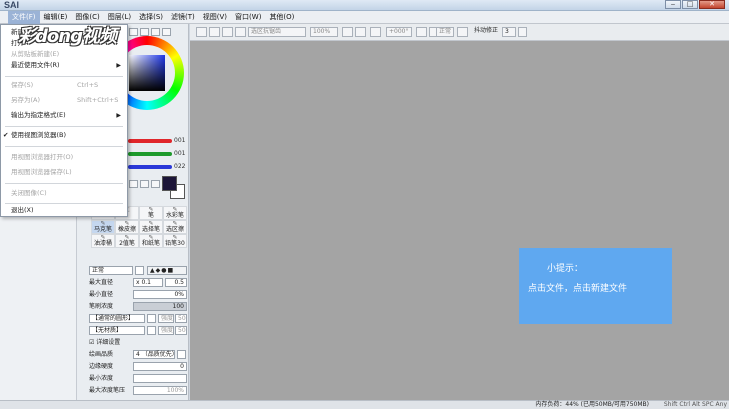  What do you see at coordinates (12, 5) in the screenshot?
I see `app-title: SAI` at bounding box center [12, 5].